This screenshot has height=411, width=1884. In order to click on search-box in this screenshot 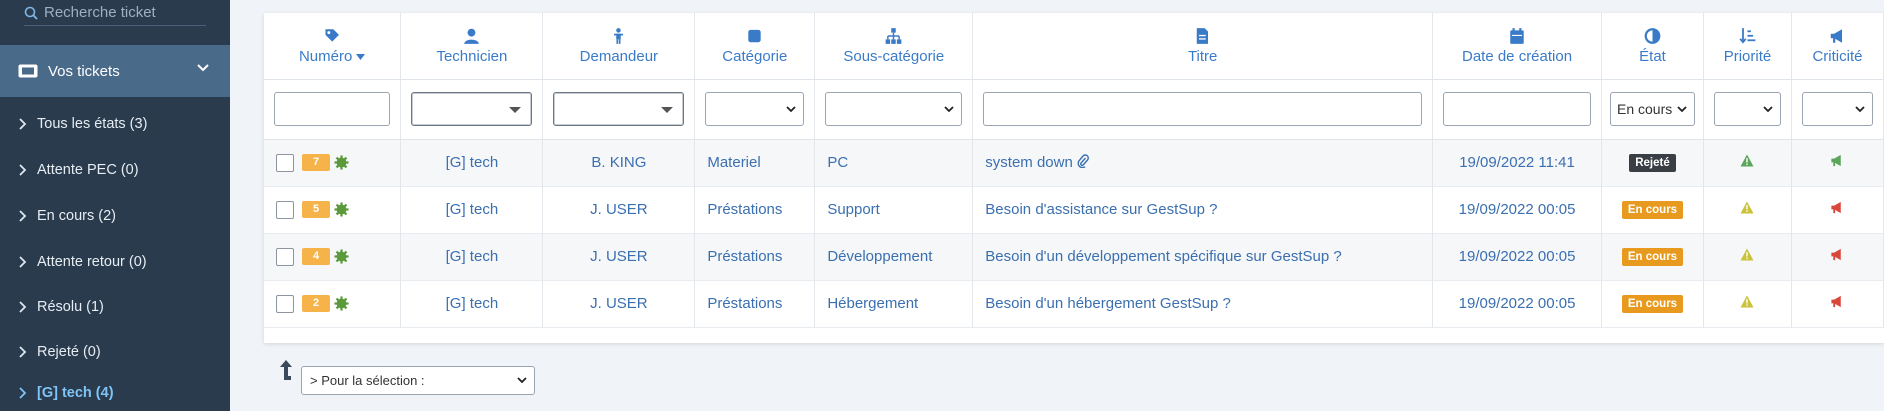, I will do `click(115, 13)`.